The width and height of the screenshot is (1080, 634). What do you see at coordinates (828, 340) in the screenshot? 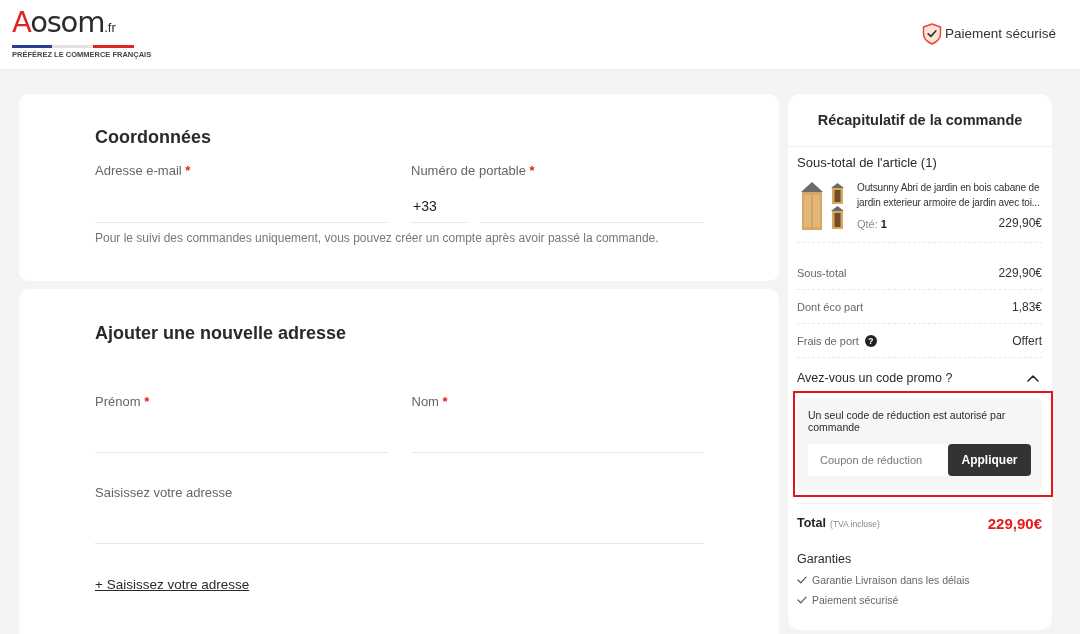
I see `summary-label: Frais de port` at bounding box center [828, 340].